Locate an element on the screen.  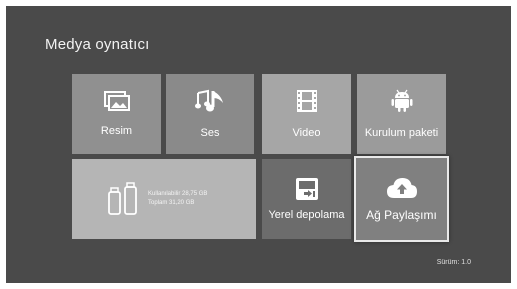
android-icon is located at coordinates (401, 100).